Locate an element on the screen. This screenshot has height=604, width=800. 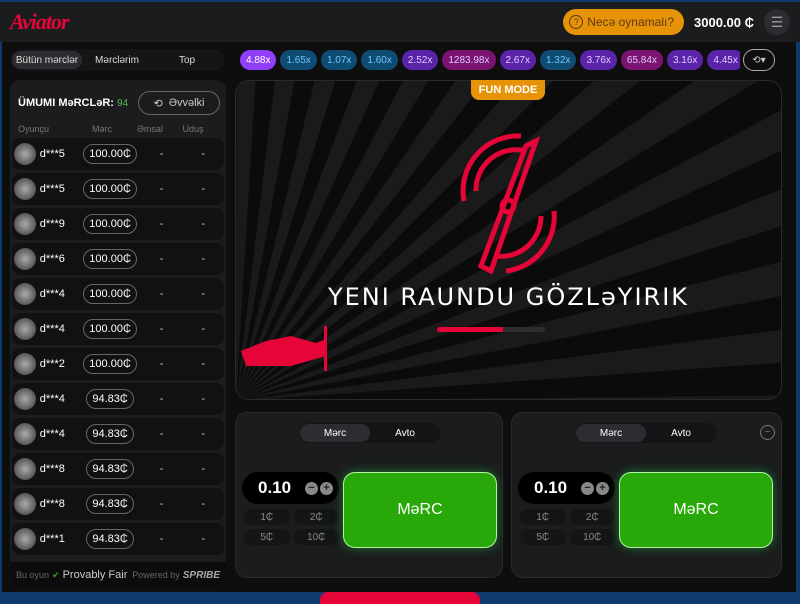
shield-check-icon: ✔ is located at coordinates (56, 574).